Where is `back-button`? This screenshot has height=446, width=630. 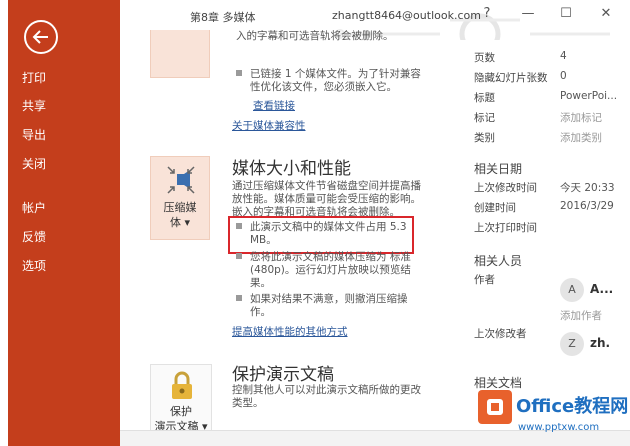
back-button is located at coordinates (41, 37).